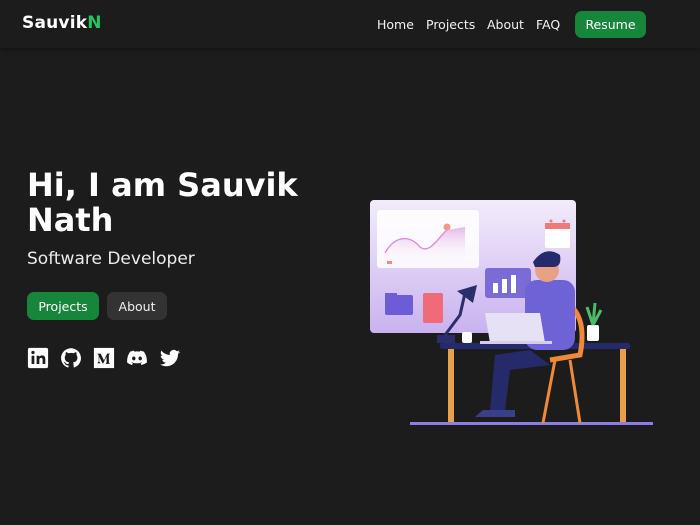 Image resolution: width=700 pixels, height=525 pixels. Describe the element at coordinates (94, 23) in the screenshot. I see `logo-accent: N` at that location.